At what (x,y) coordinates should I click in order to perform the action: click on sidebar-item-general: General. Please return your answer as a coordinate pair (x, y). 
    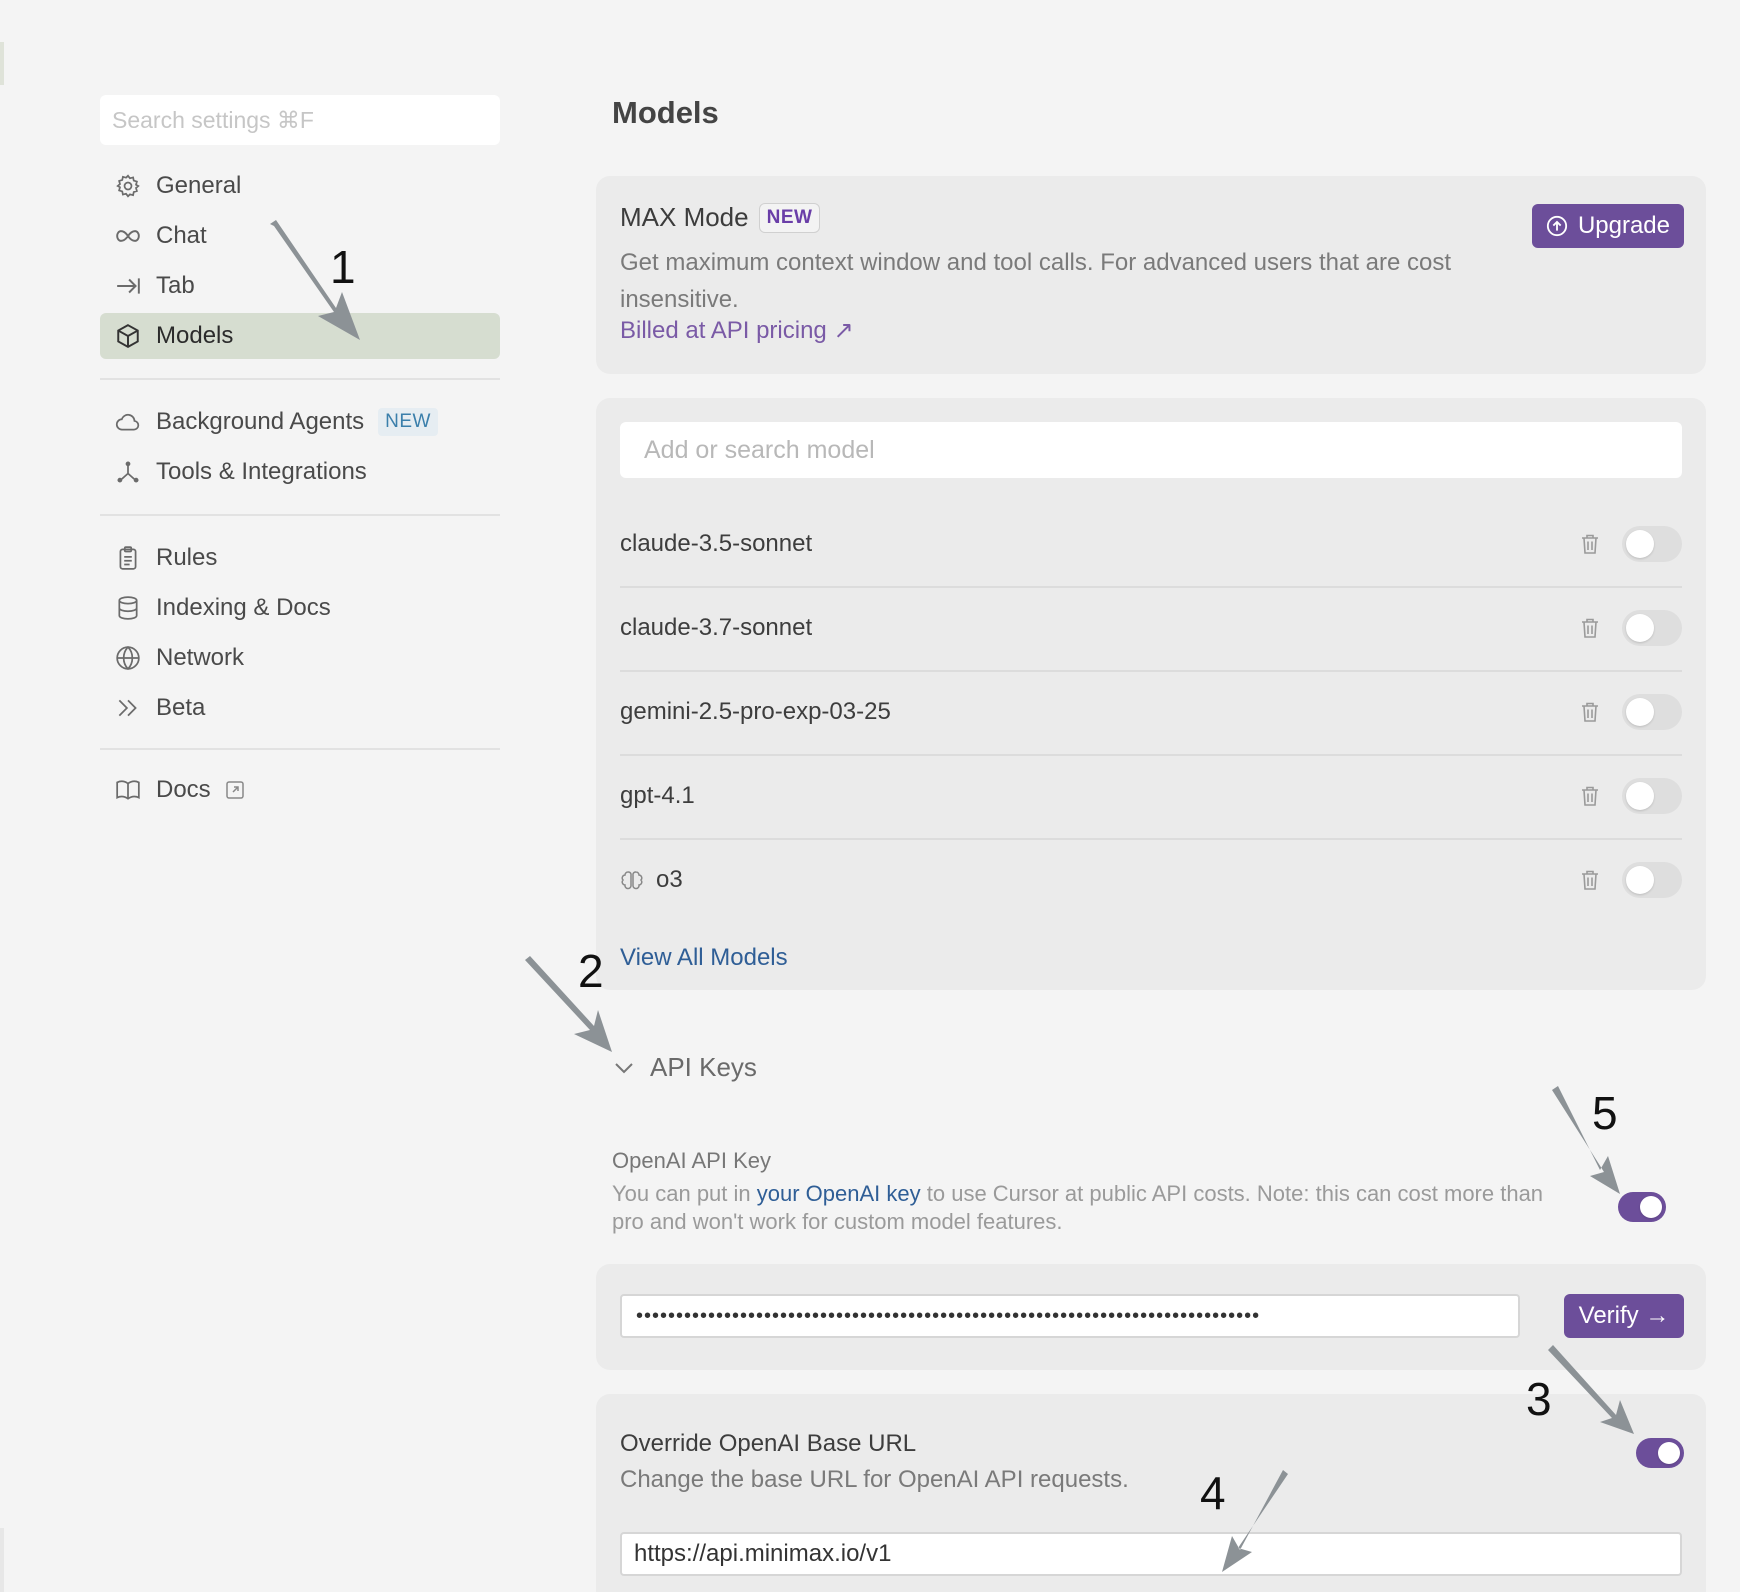
    Looking at the image, I should click on (300, 186).